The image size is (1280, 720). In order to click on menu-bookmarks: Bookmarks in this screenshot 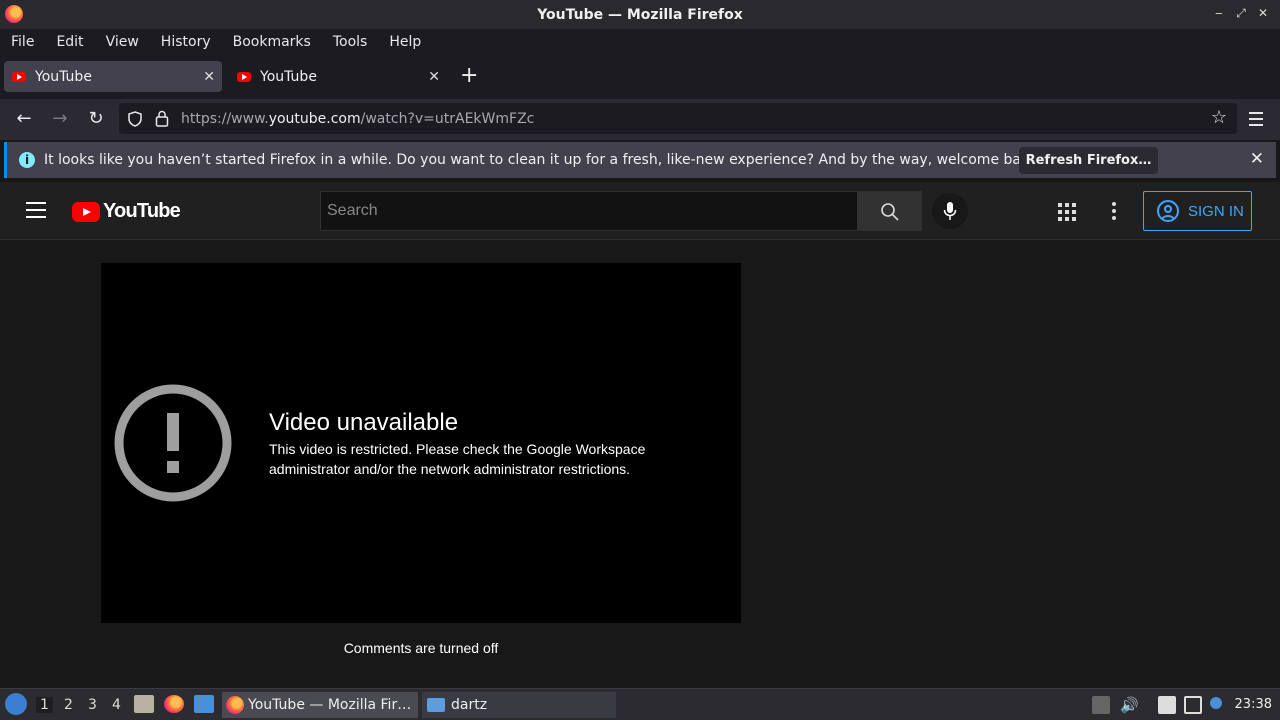, I will do `click(272, 42)`.